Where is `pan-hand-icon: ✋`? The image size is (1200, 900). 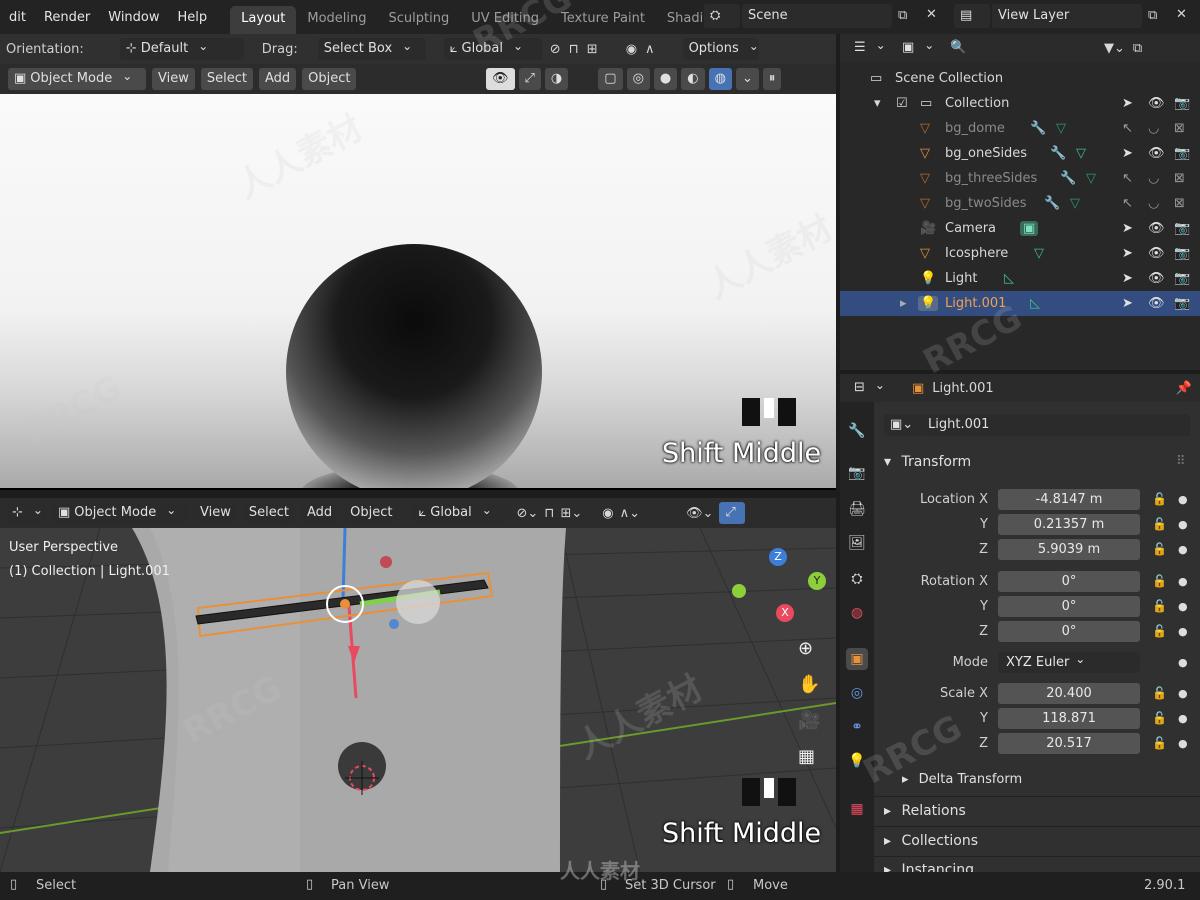 pan-hand-icon: ✋ is located at coordinates (809, 684).